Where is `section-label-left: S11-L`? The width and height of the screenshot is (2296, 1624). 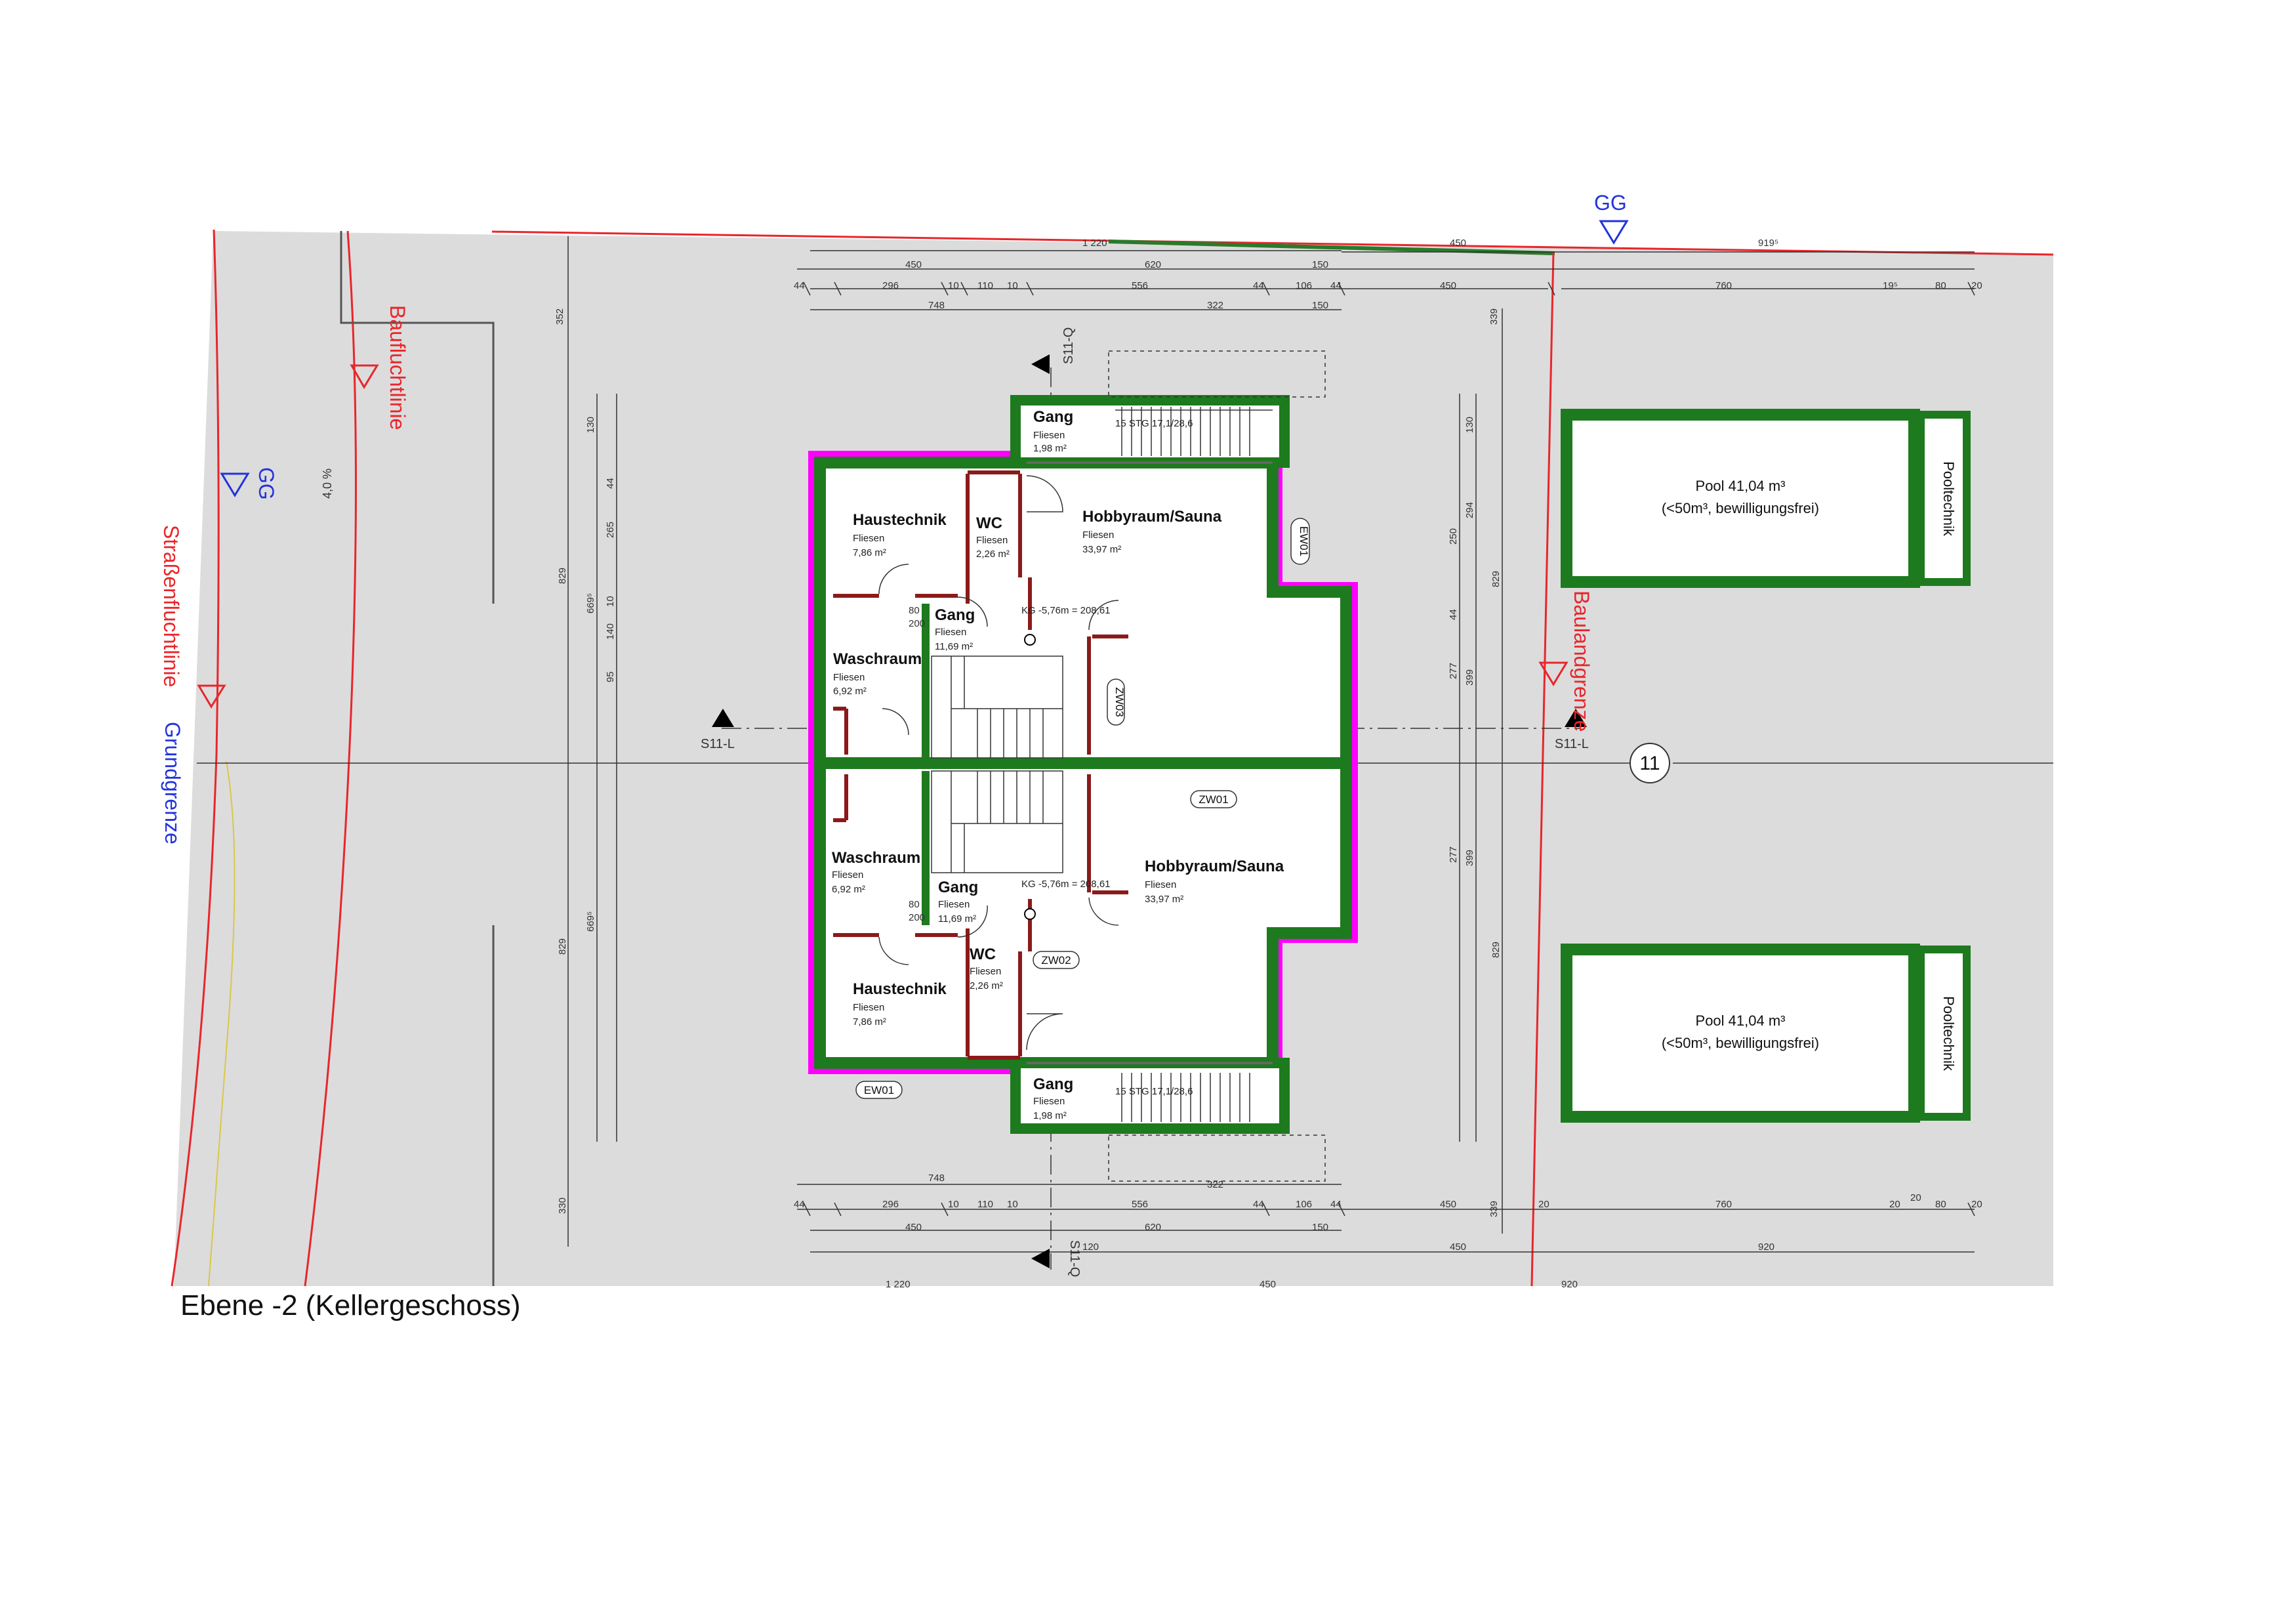 section-label-left: S11-L is located at coordinates (718, 744).